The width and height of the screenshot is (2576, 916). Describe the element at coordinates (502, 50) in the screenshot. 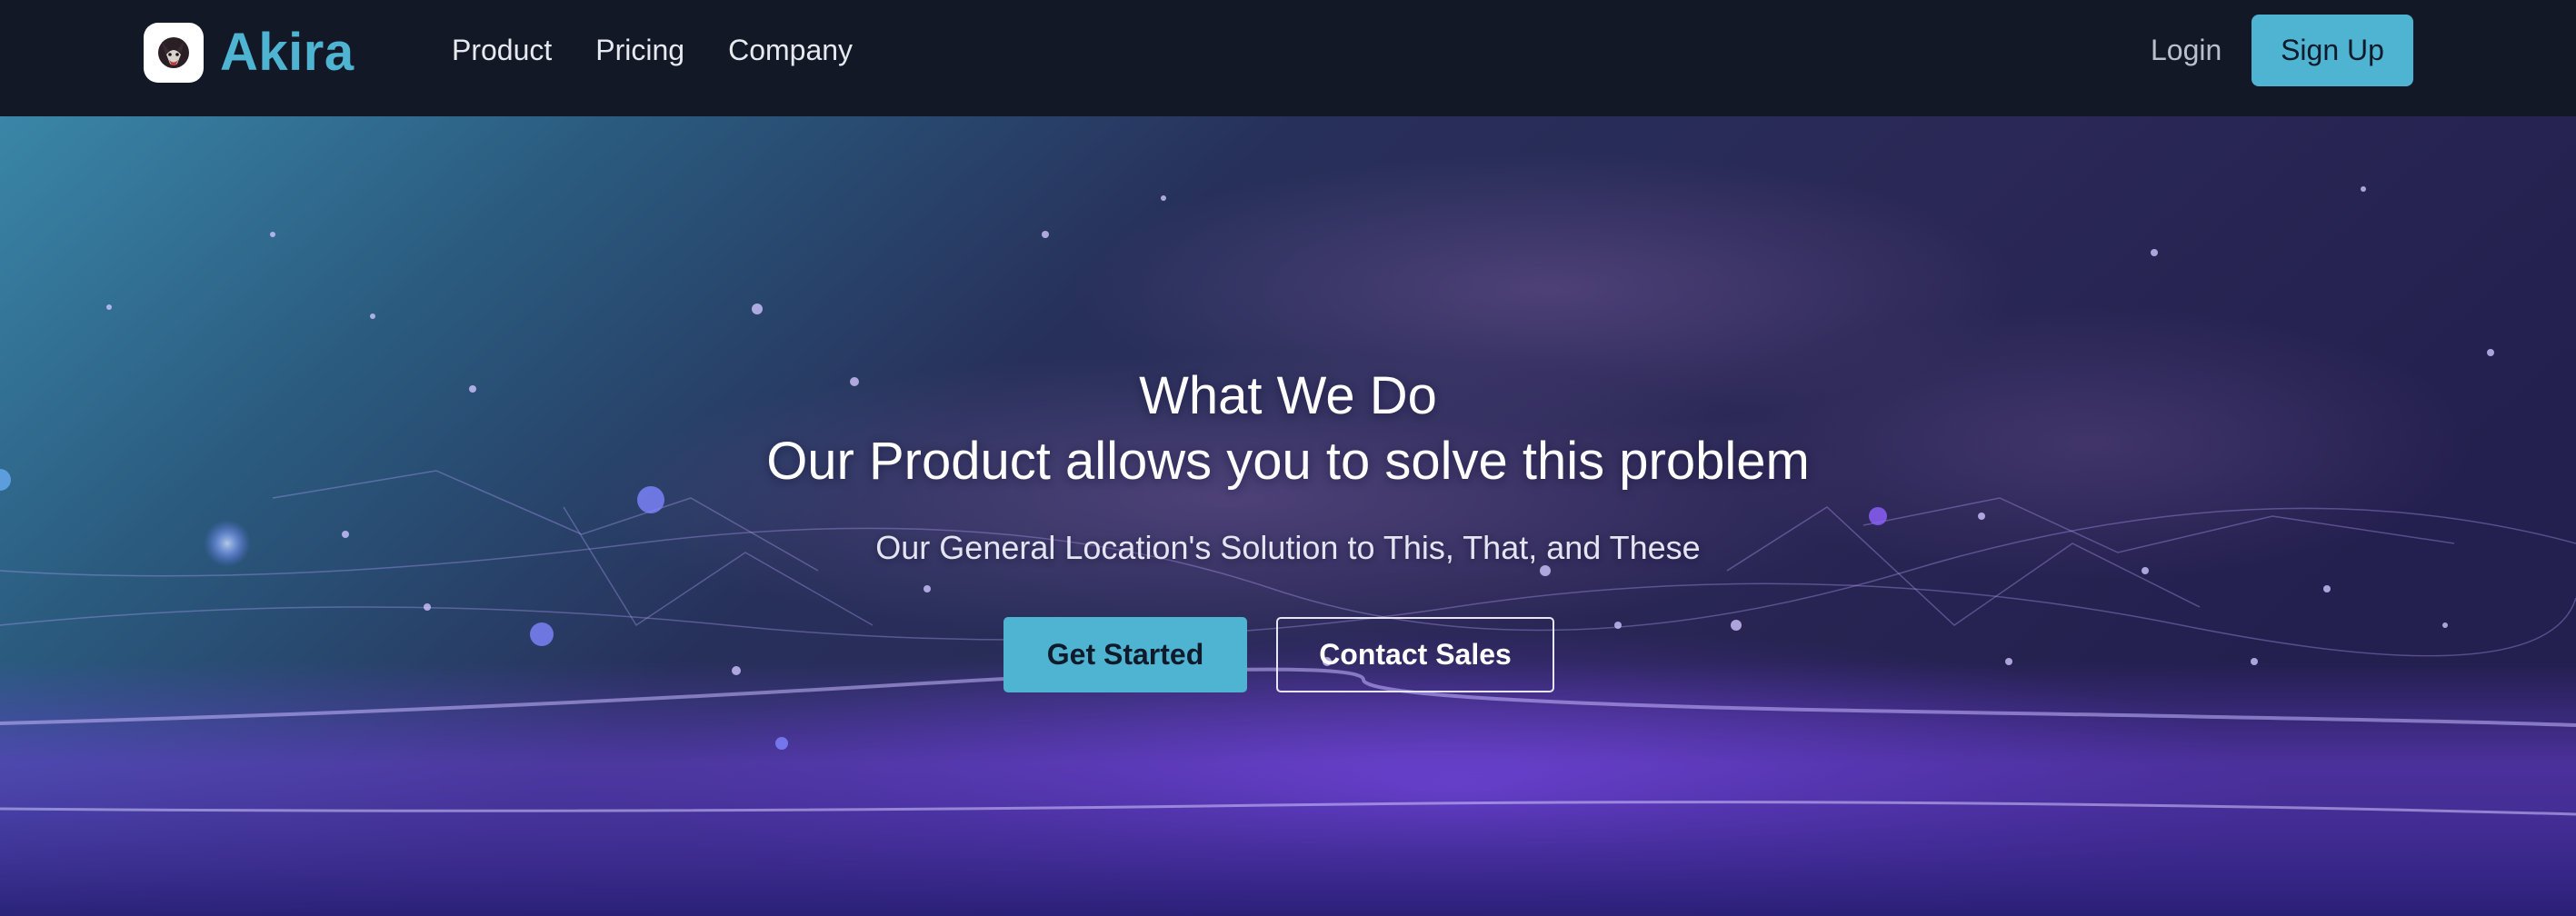

I see `nav-link-product: Product` at that location.